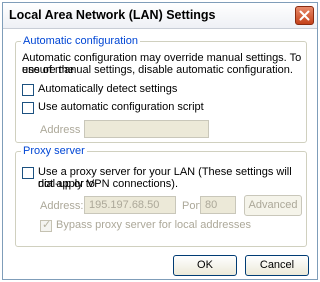 The image size is (320, 282). I want to click on proxy-port-field: 80, so click(218, 205).